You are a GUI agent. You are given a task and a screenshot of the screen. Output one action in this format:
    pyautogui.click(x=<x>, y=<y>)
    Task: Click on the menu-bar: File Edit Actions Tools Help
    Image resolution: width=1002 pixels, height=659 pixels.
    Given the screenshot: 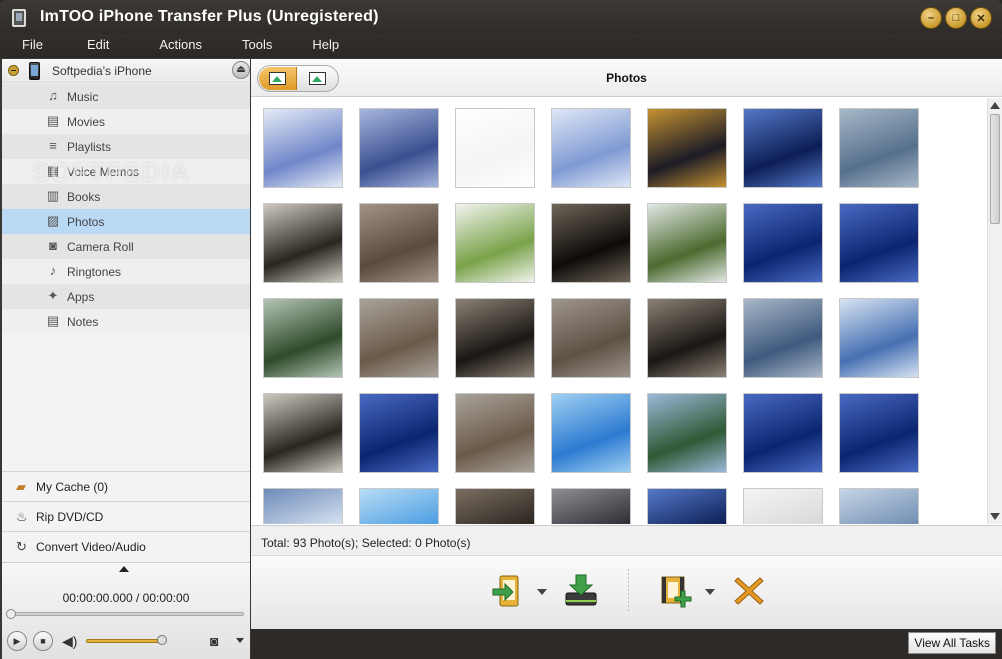 What is the action you would take?
    pyautogui.click(x=501, y=46)
    